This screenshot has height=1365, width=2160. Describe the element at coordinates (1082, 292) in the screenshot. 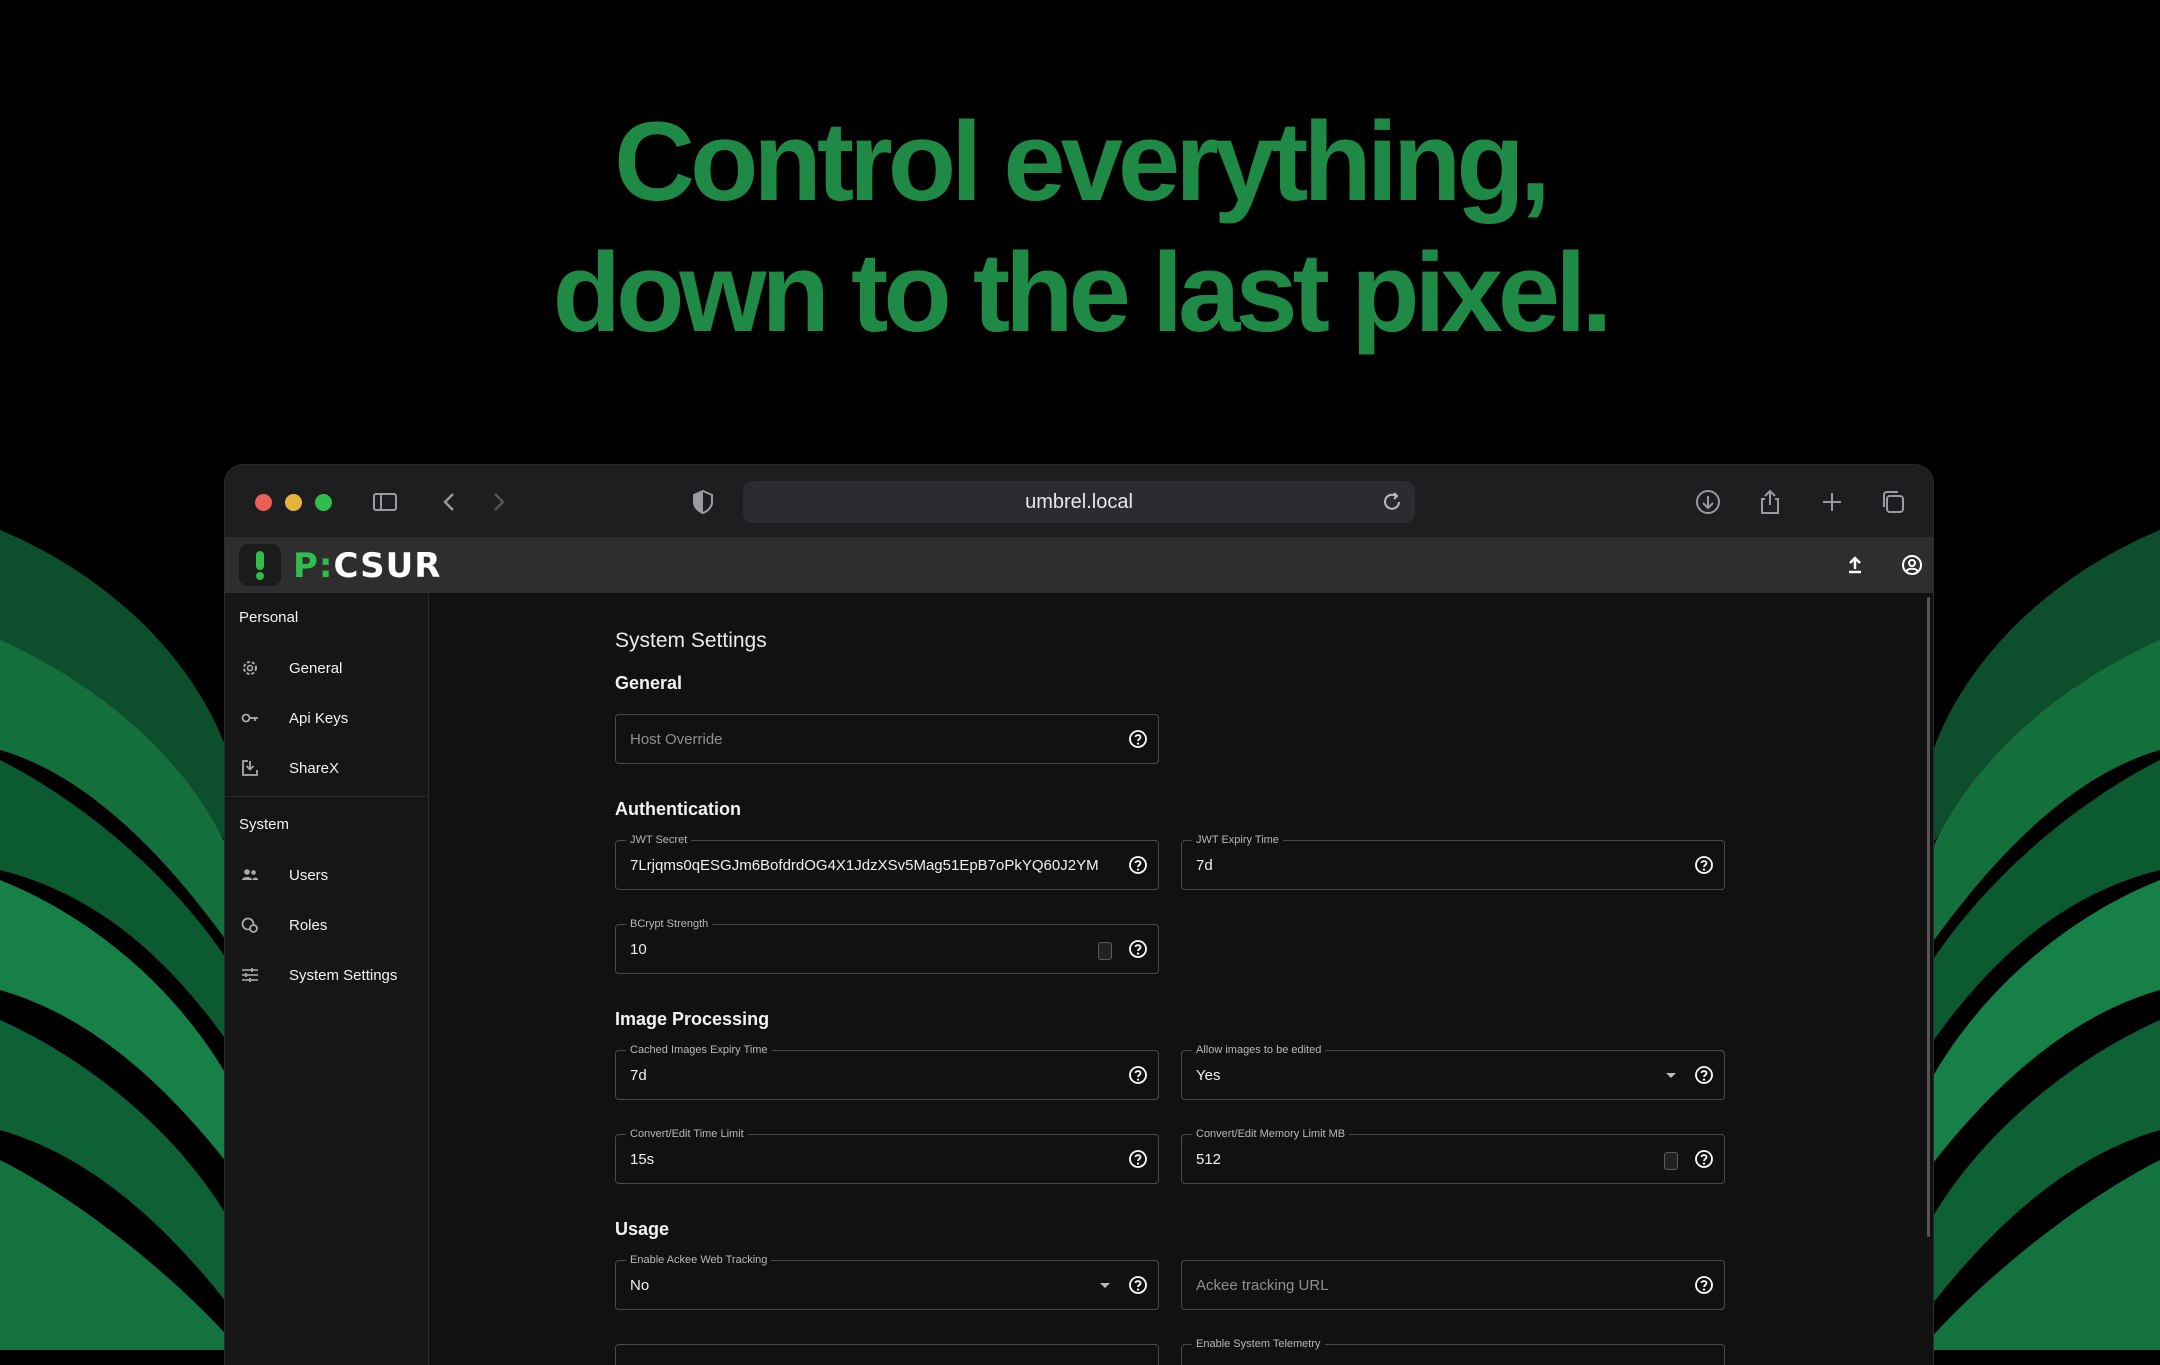

I see `headline-line-2: down to the last pixel.` at that location.